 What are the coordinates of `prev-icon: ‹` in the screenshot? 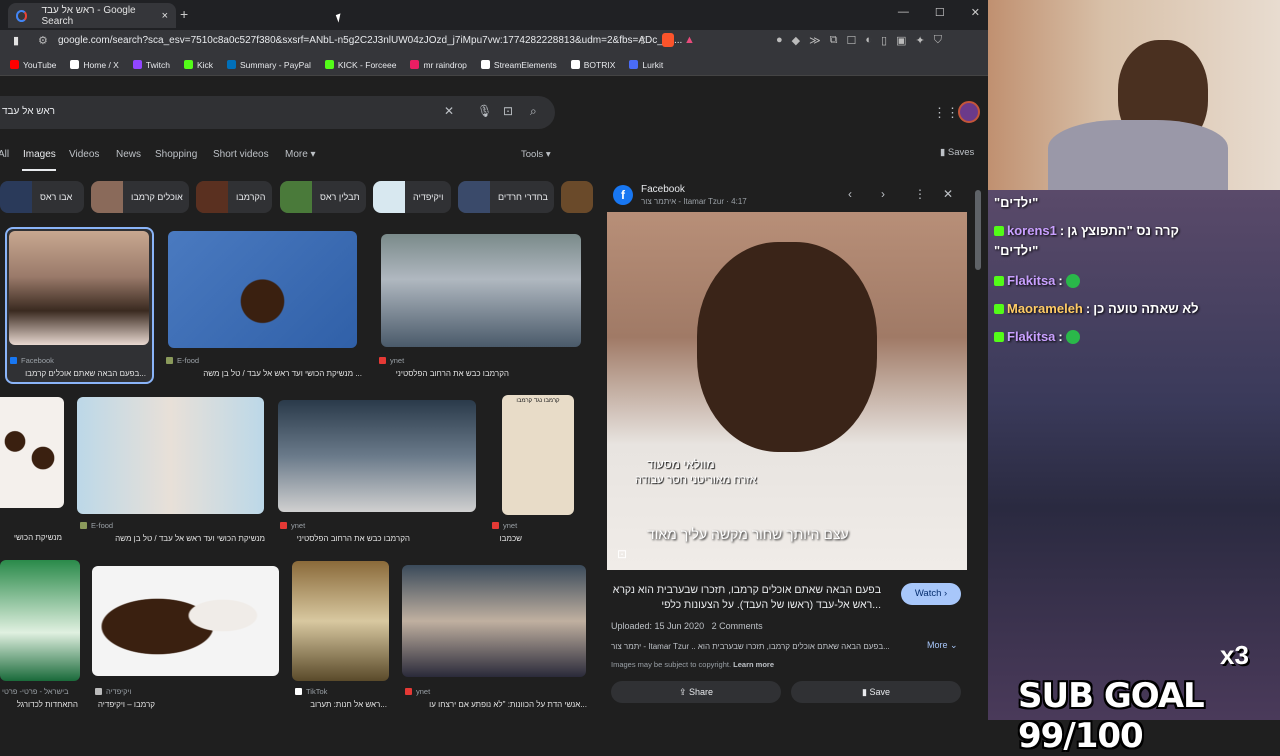 It's located at (850, 194).